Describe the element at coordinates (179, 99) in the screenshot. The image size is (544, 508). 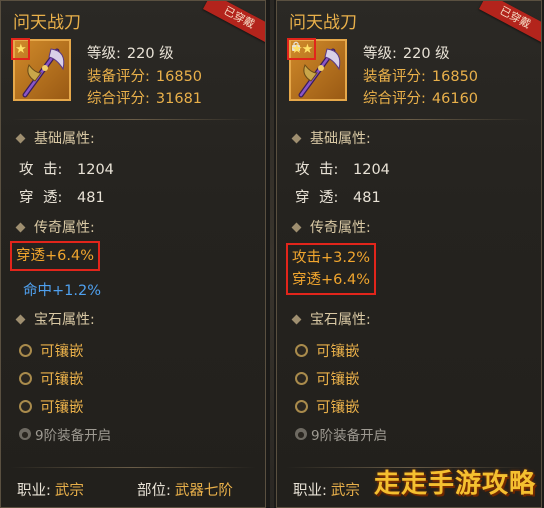
I see `total-score-value: 31681` at that location.